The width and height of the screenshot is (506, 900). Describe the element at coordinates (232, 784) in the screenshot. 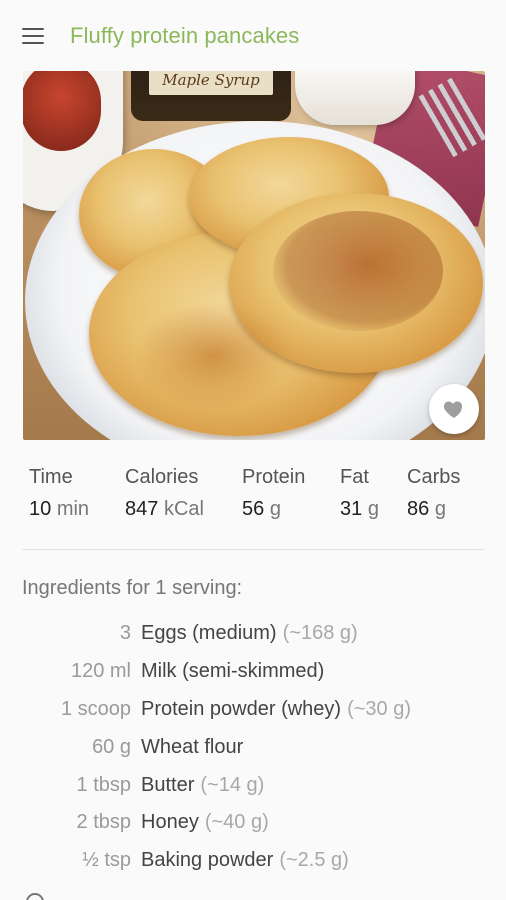

I see `ingredient-weight: (~14 g)` at that location.